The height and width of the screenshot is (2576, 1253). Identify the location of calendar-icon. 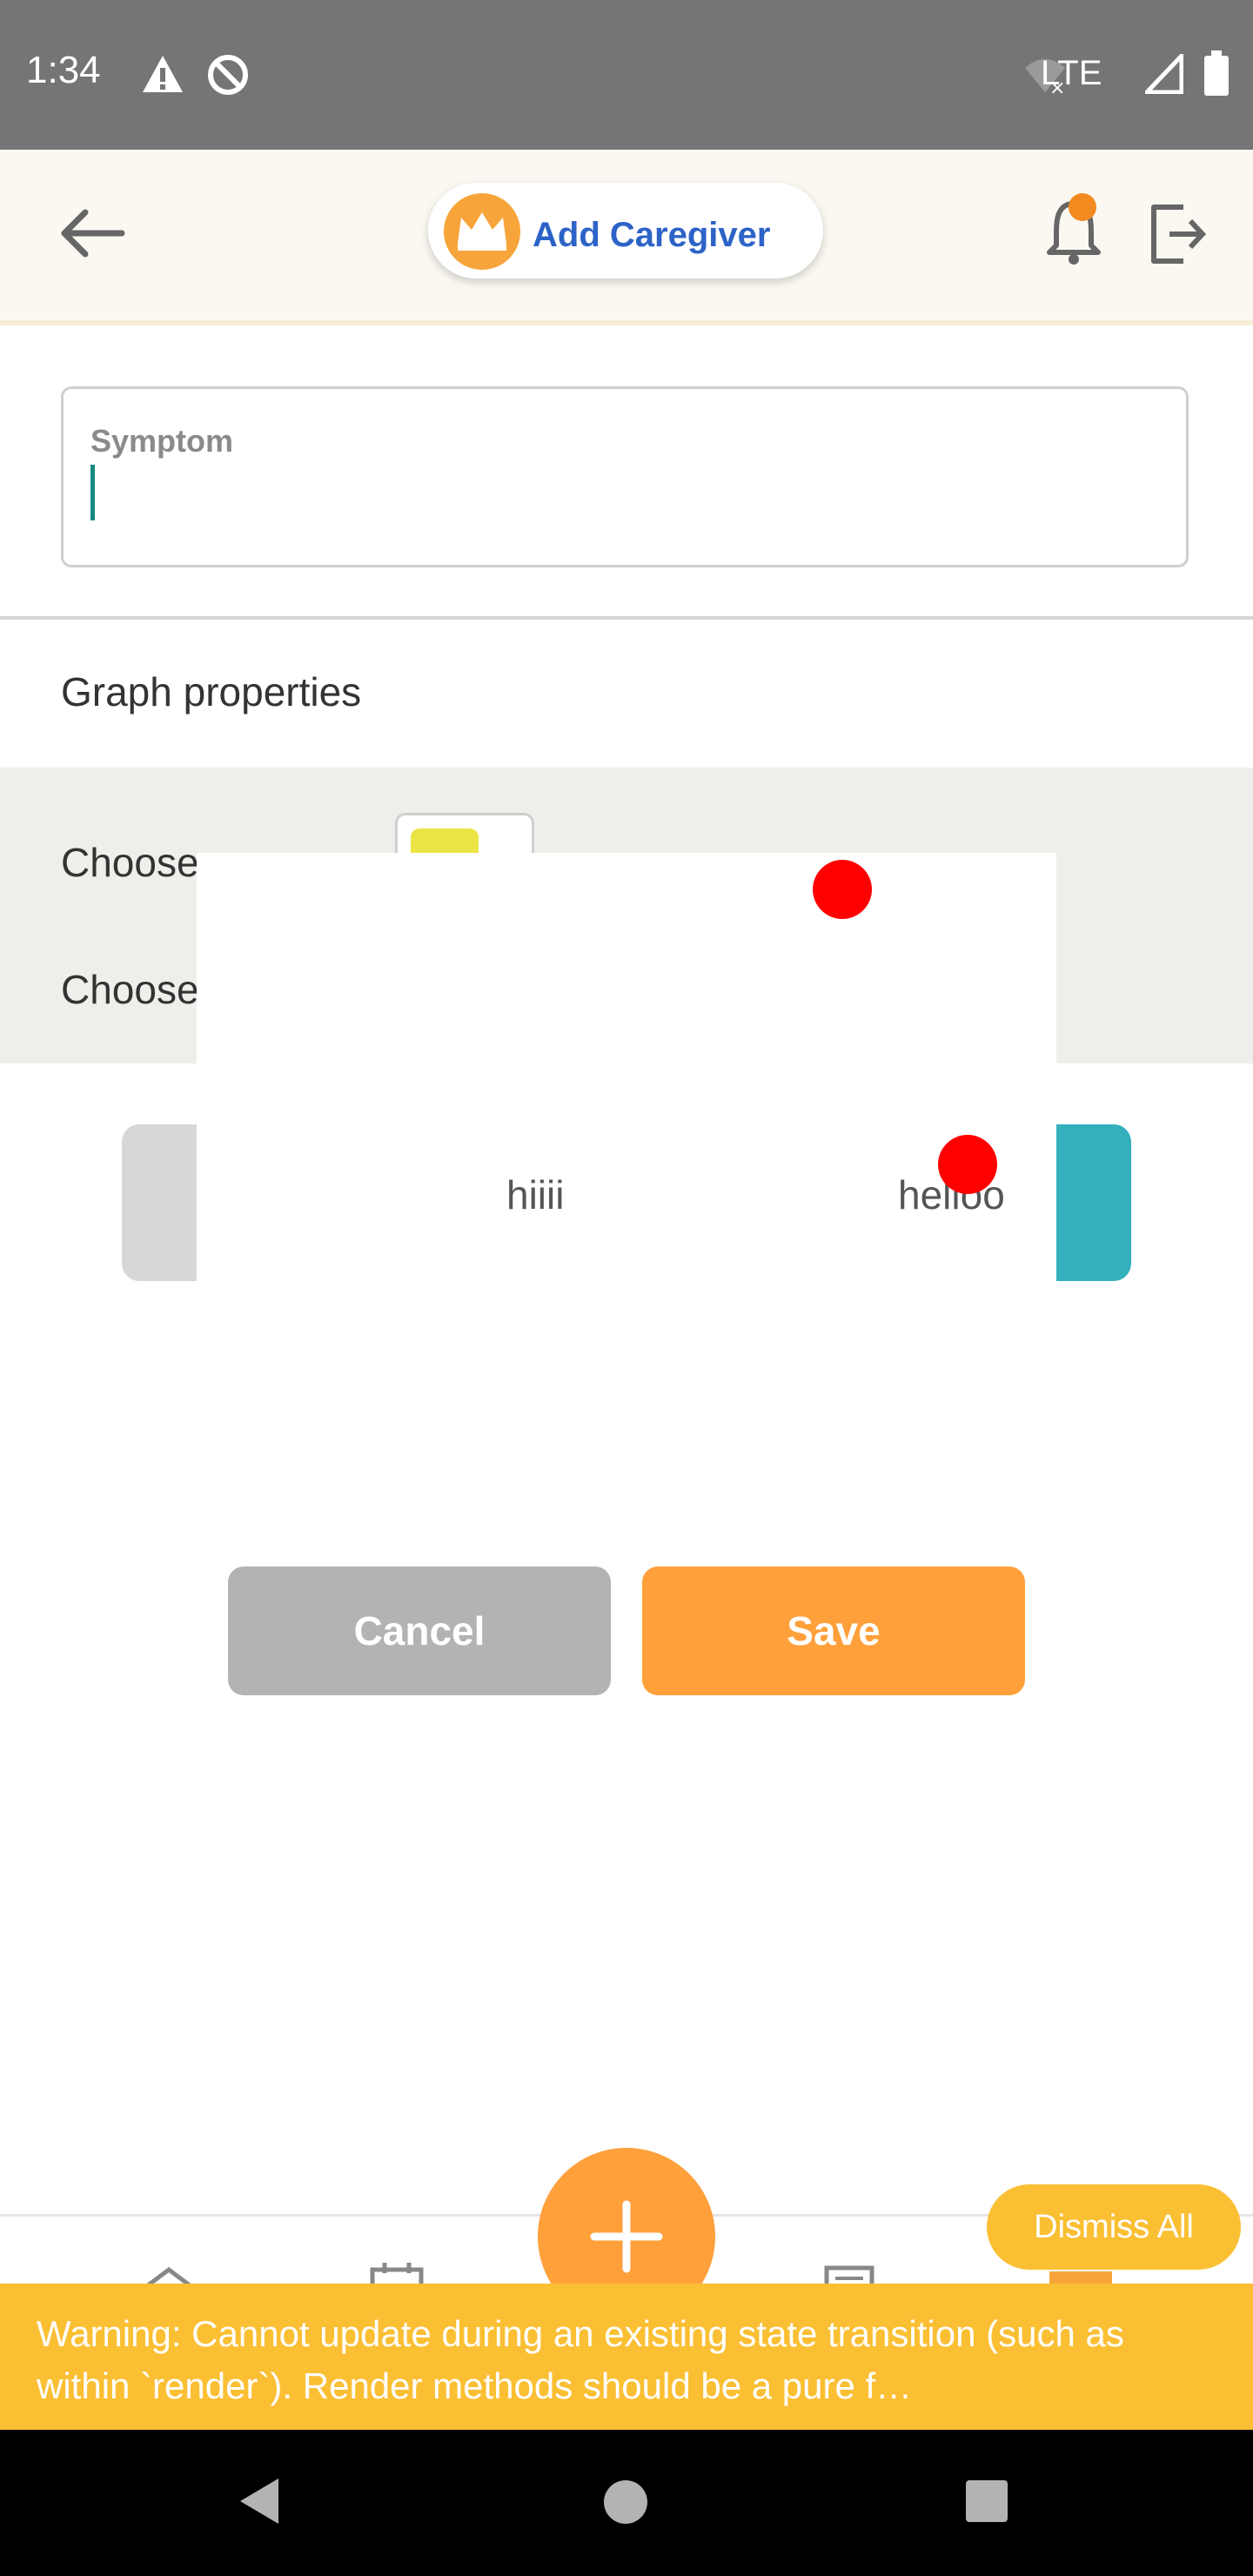
(397, 2274).